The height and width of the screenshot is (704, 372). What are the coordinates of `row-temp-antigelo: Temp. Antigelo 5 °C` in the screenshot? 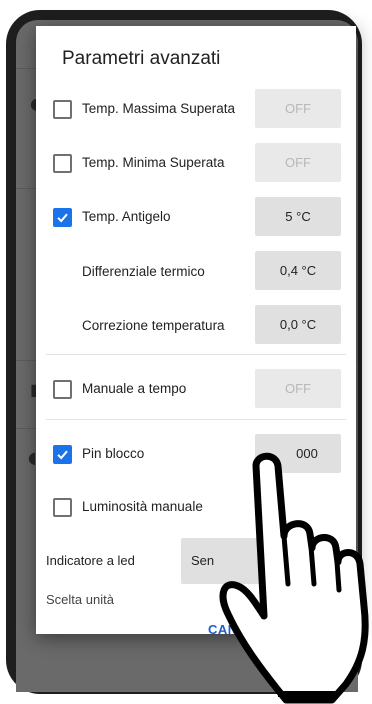 It's located at (196, 218).